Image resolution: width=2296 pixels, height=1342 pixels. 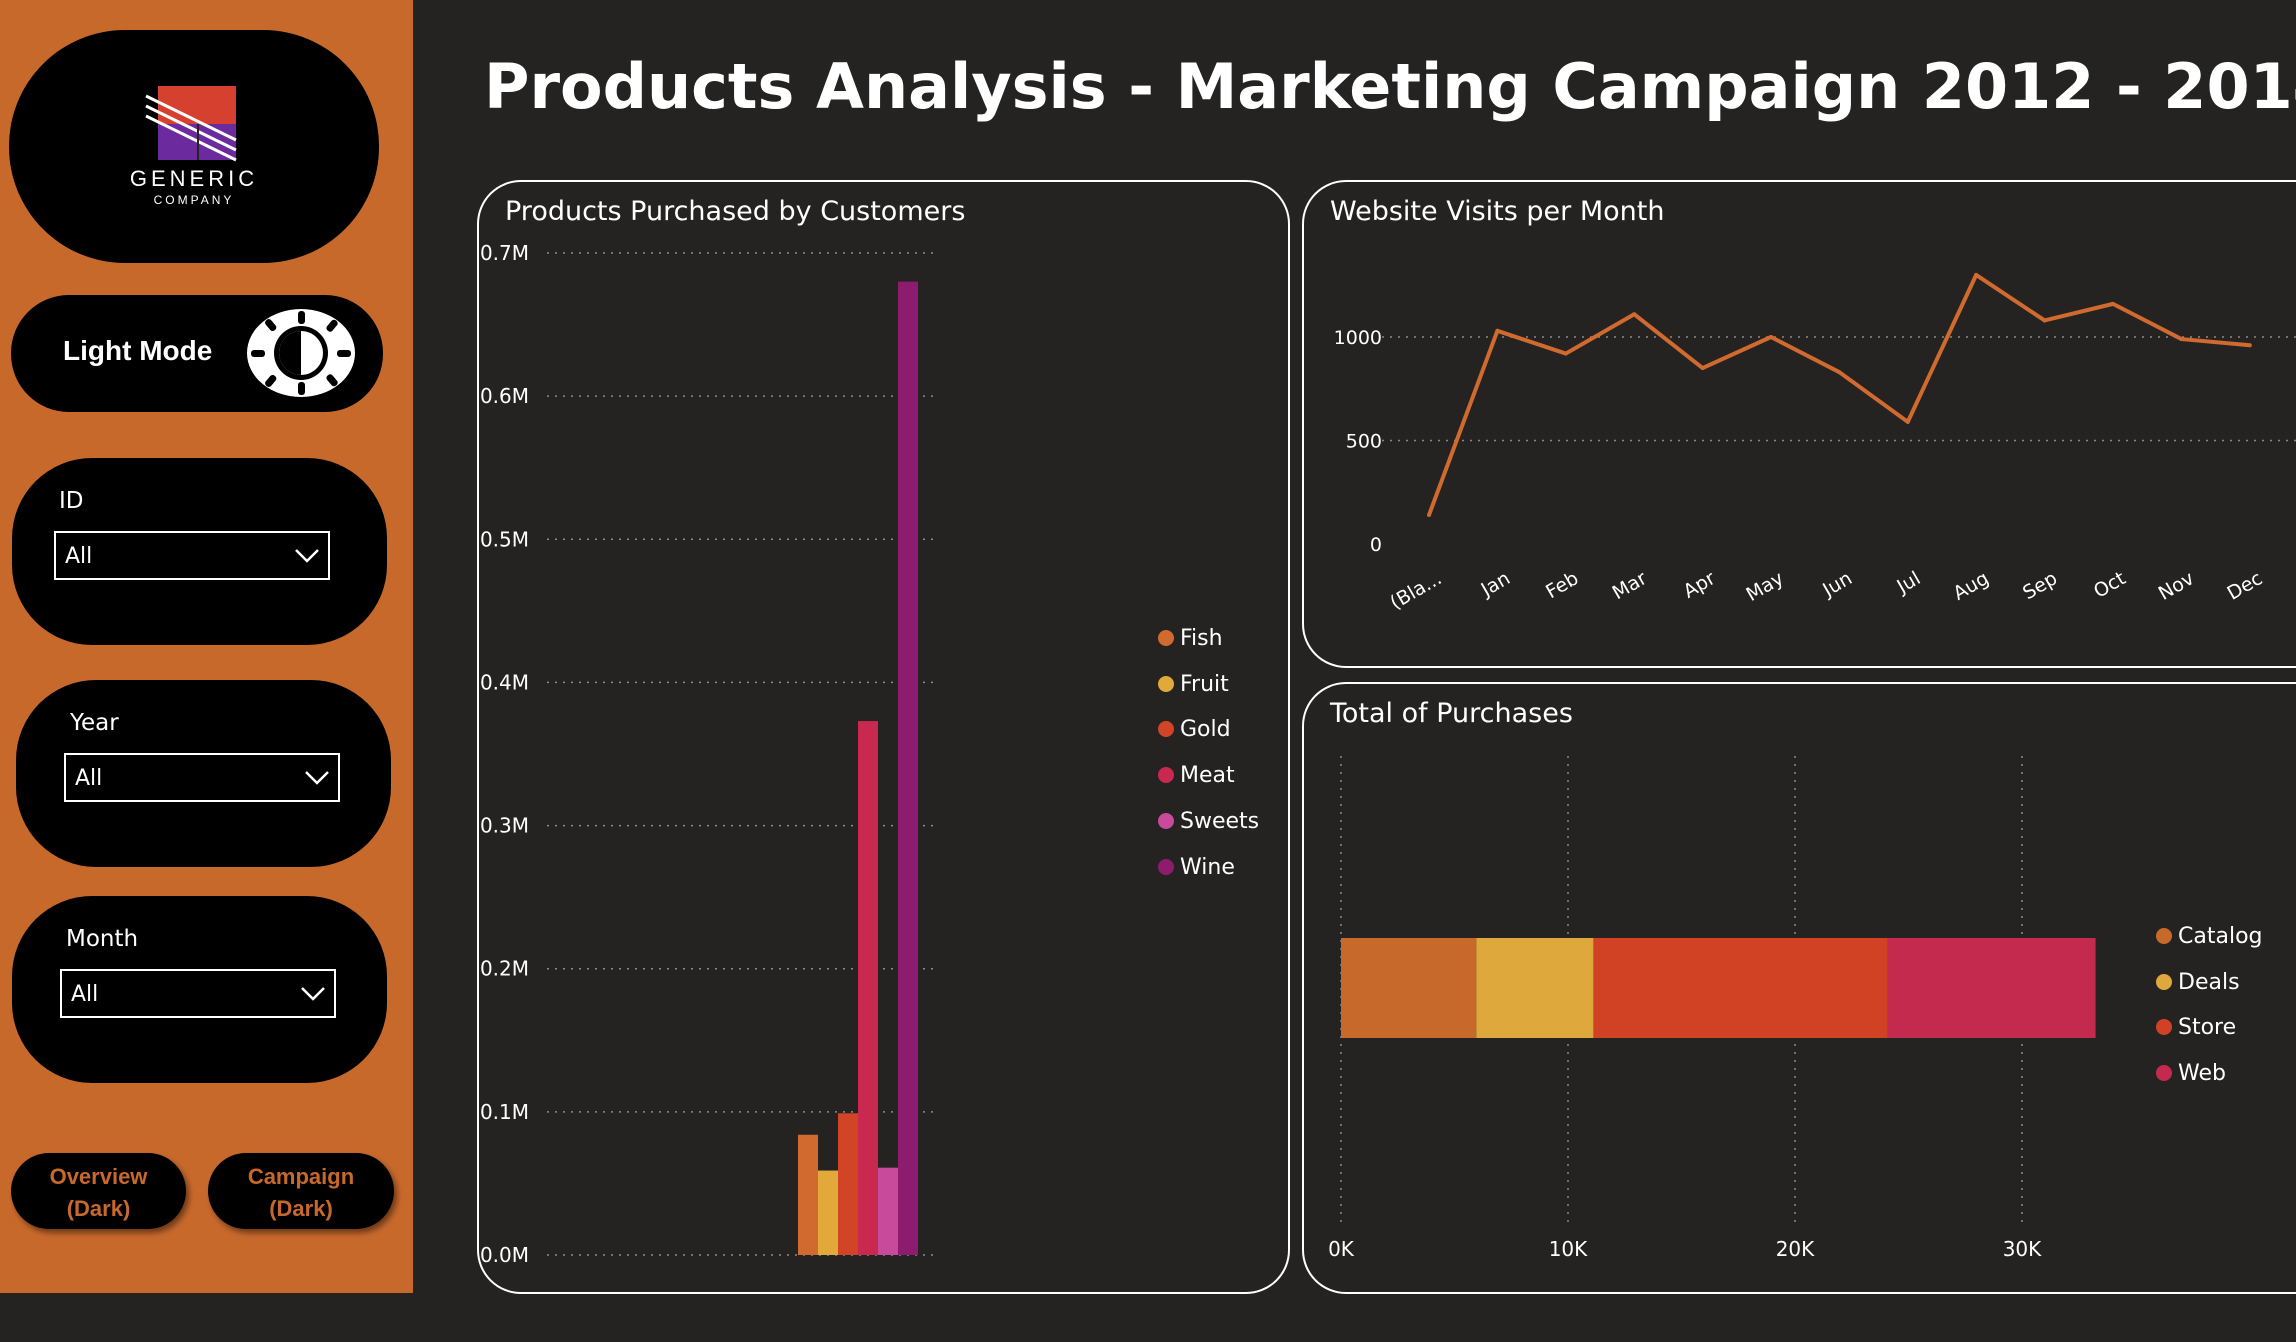 I want to click on legend-label: Web, so click(x=2202, y=1074).